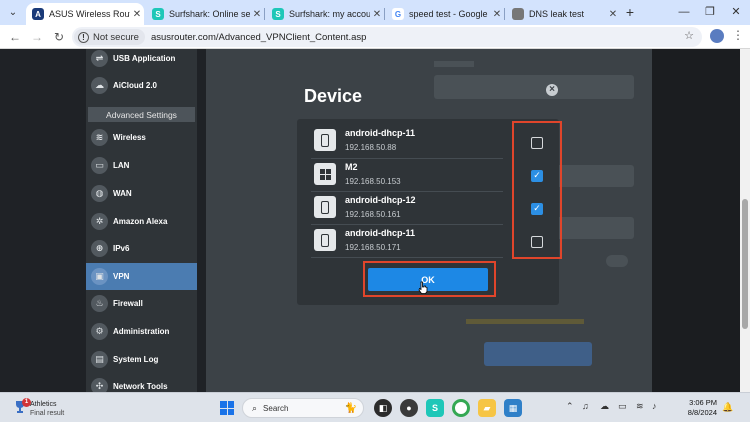 This screenshot has width=750, height=422. Describe the element at coordinates (630, 12) in the screenshot. I see `new-tab-plus-icon: +` at that location.